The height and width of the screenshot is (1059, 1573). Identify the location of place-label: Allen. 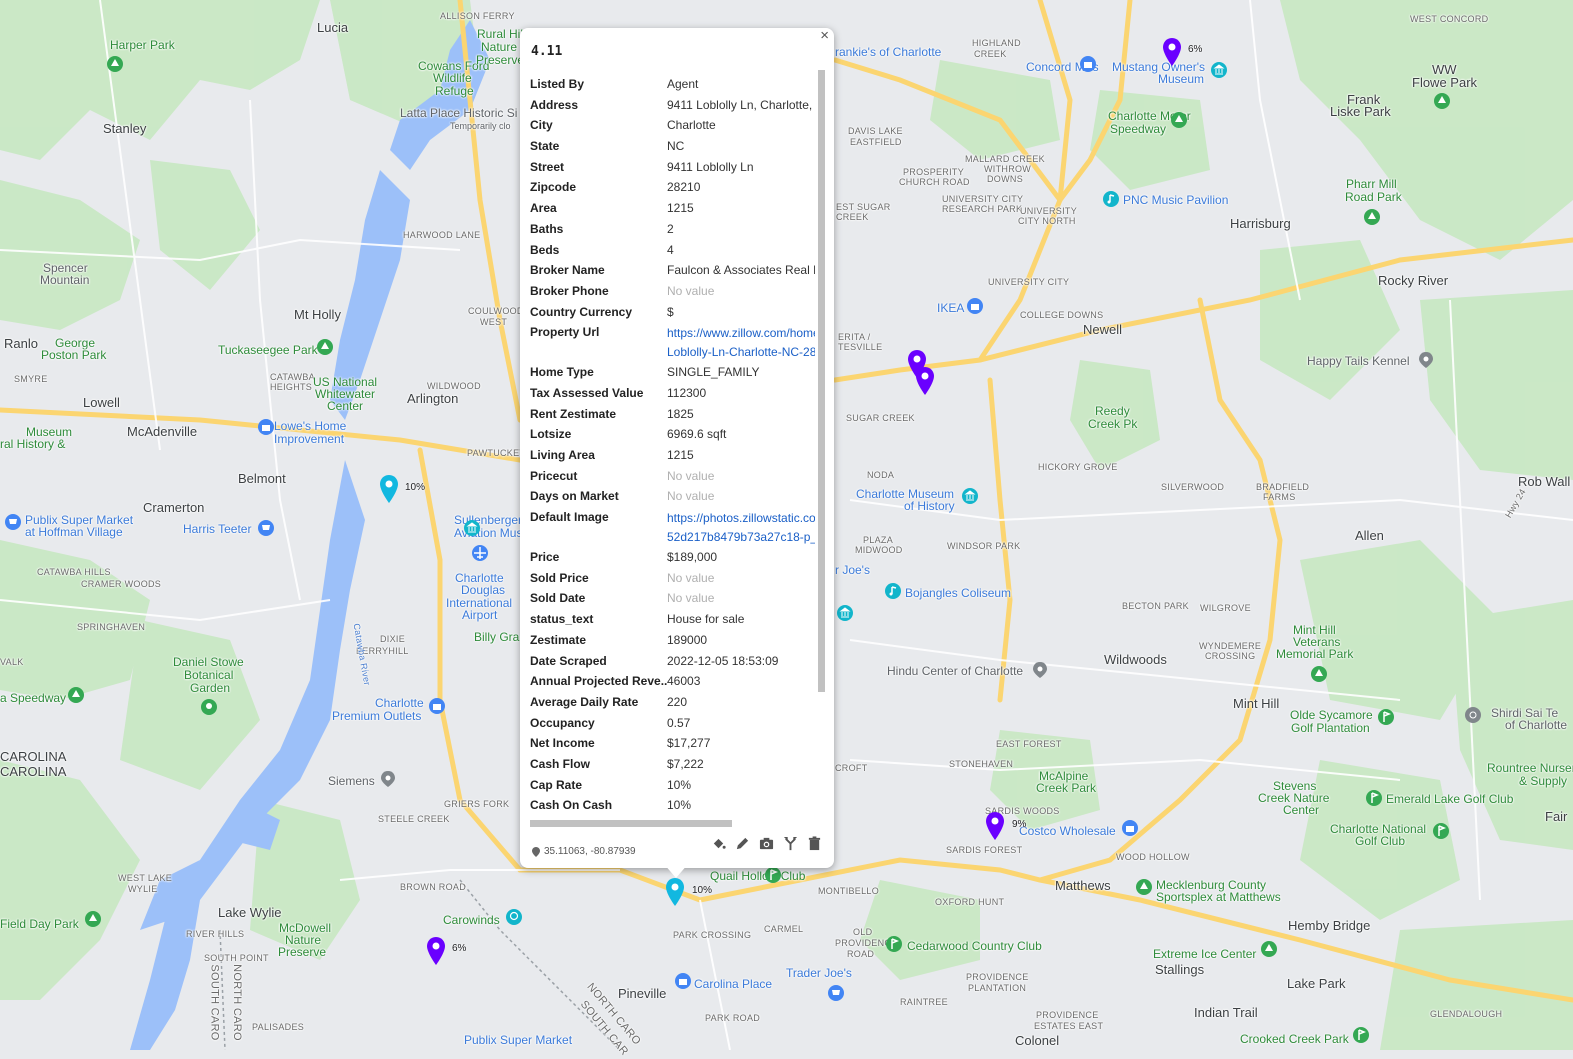
(1369, 535).